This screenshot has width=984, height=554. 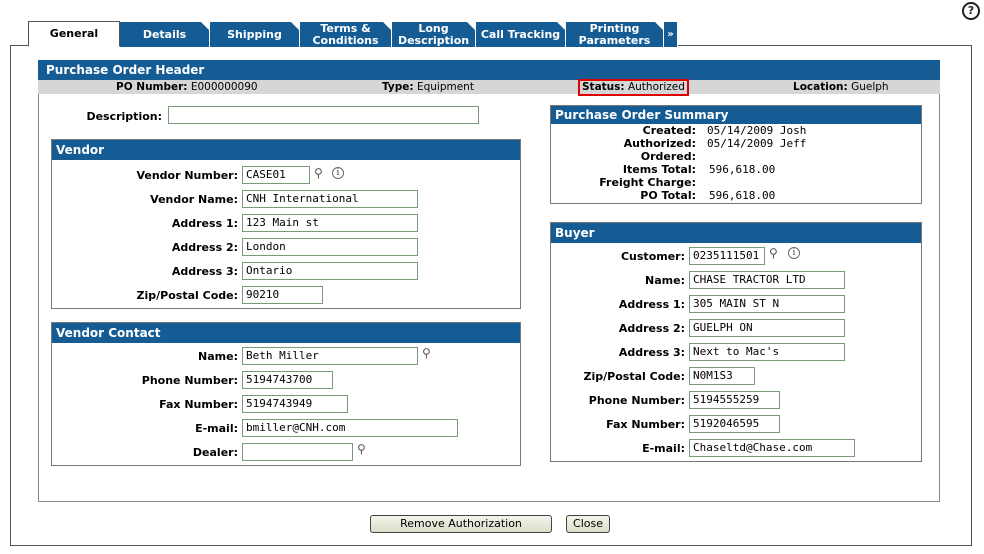 I want to click on status-highlight, so click(x=633, y=87).